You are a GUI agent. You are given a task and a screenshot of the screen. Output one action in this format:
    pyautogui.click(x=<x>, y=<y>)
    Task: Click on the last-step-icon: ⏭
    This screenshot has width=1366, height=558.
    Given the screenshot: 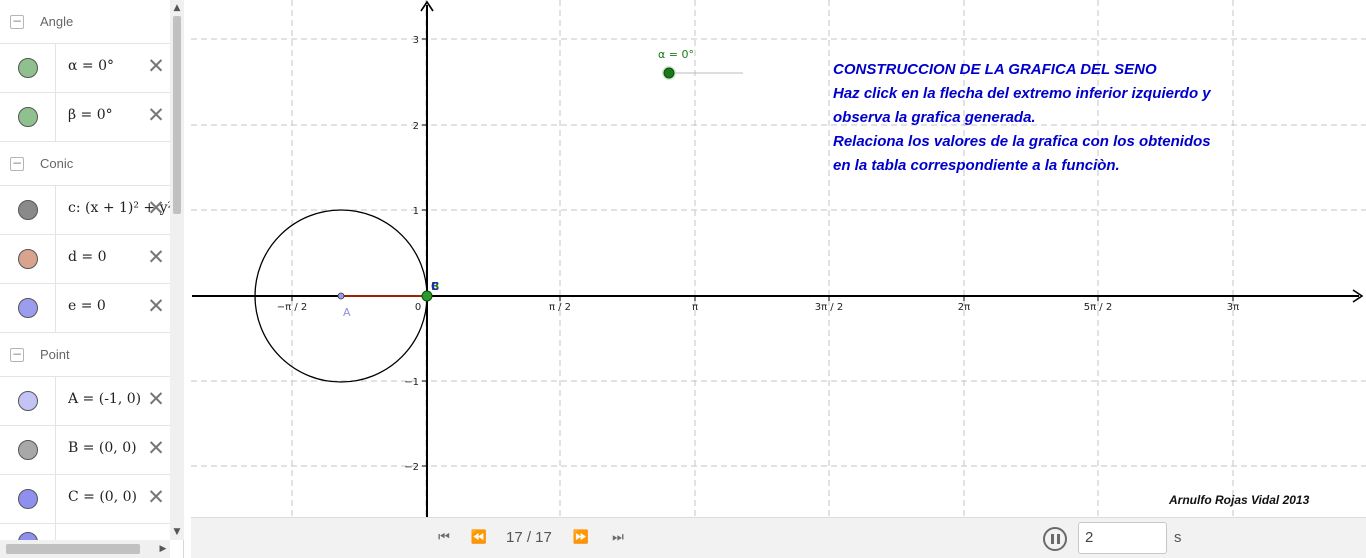 What is the action you would take?
    pyautogui.click(x=618, y=538)
    